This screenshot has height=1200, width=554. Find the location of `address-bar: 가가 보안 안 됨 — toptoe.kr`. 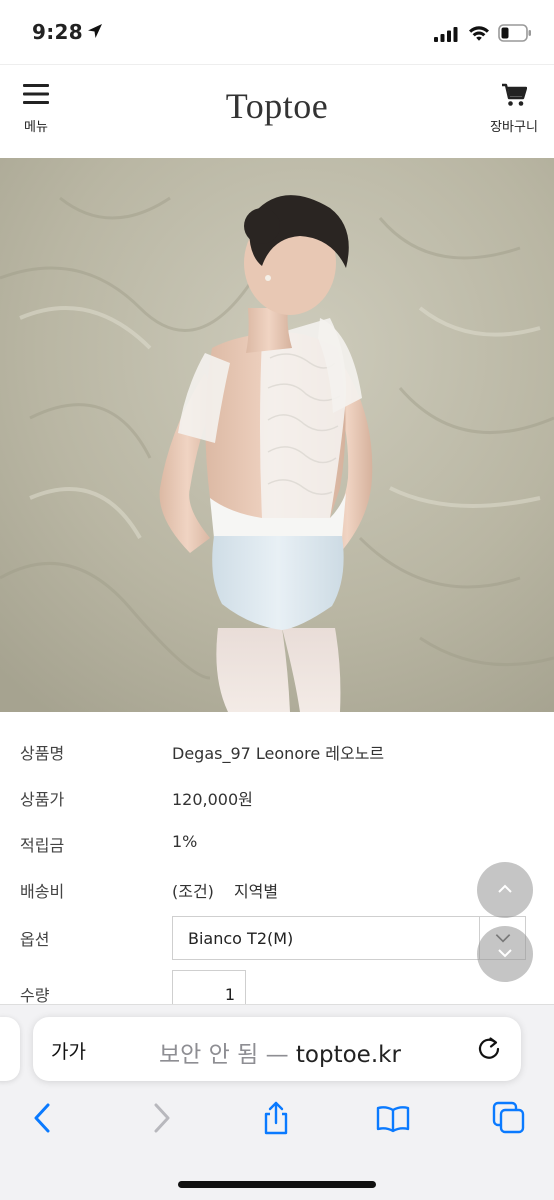

address-bar: 가가 보안 안 됨 — toptoe.kr is located at coordinates (277, 1049).